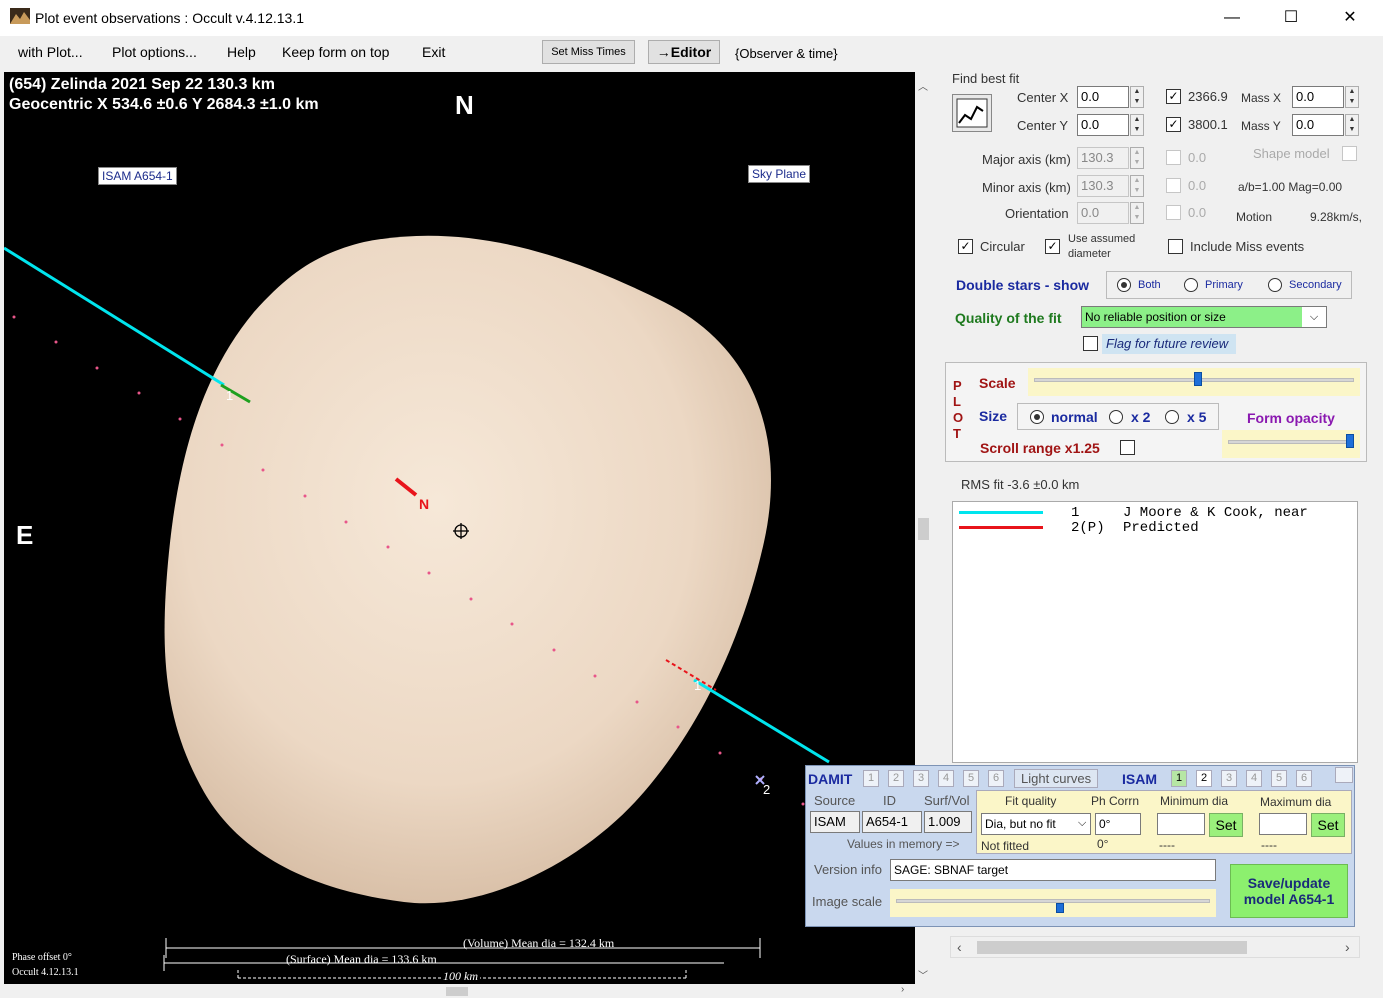  I want to click on scroll-left-icon: ‹, so click(959, 947).